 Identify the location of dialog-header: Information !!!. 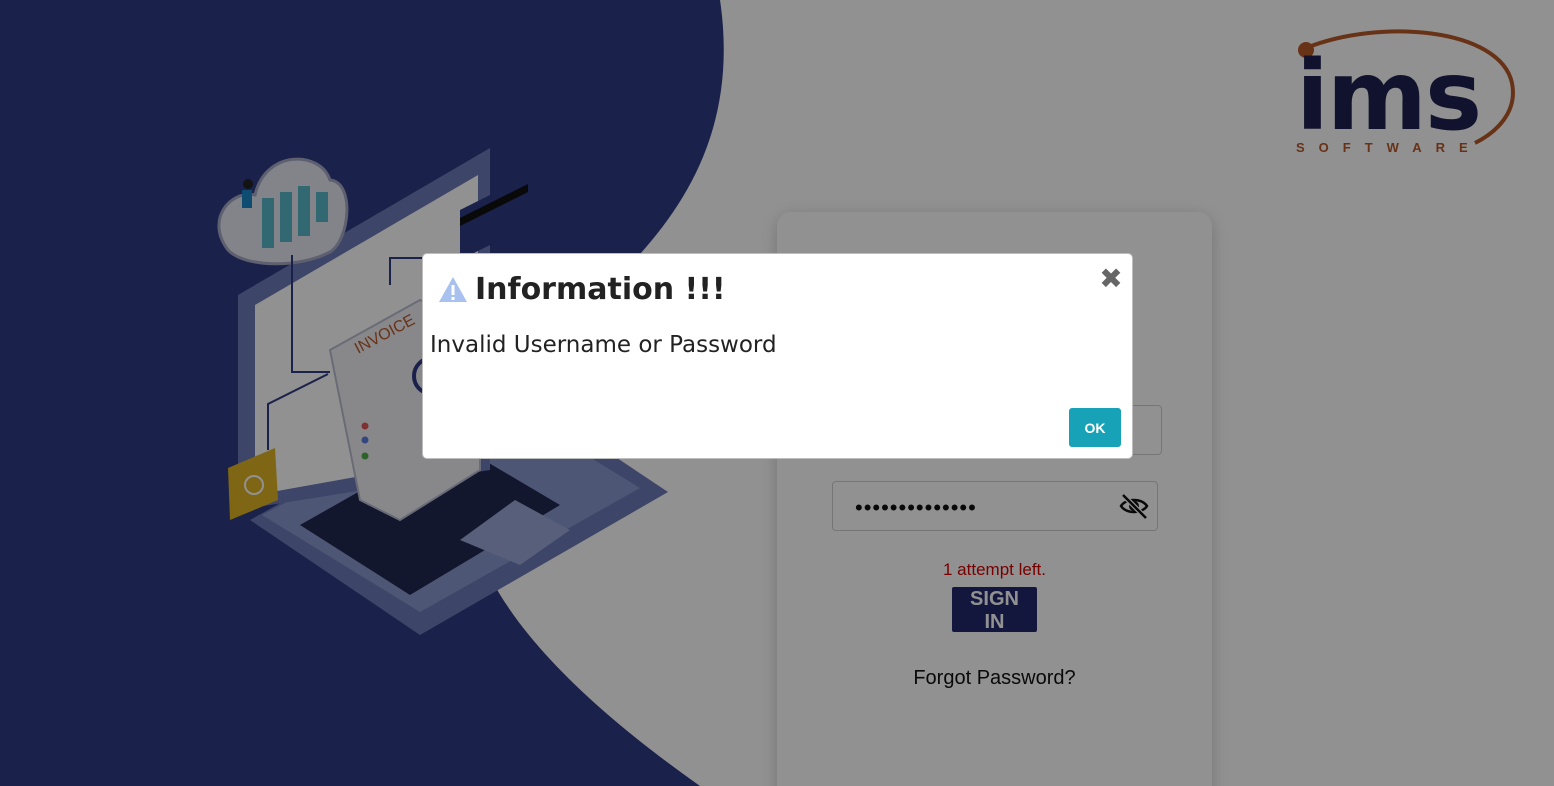
(581, 289).